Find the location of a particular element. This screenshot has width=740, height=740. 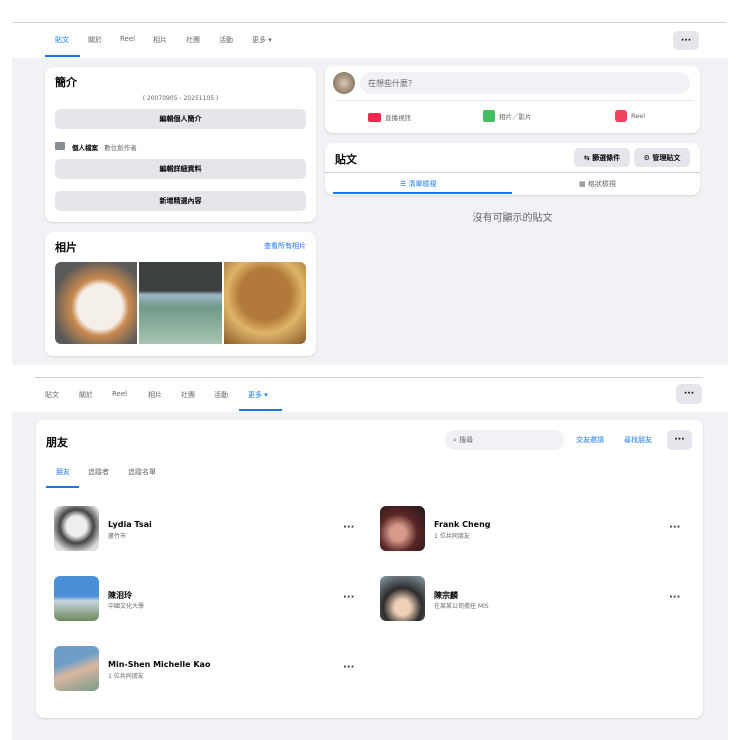

photo-video-button: 相片／影片 is located at coordinates (507, 116).